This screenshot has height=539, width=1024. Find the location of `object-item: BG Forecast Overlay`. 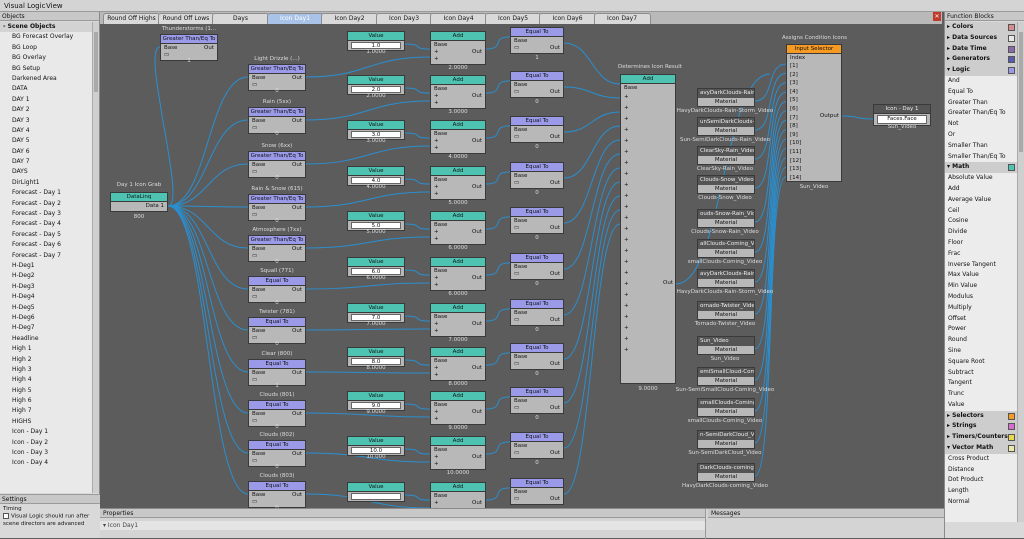

object-item: BG Forecast Overlay is located at coordinates (46, 37).